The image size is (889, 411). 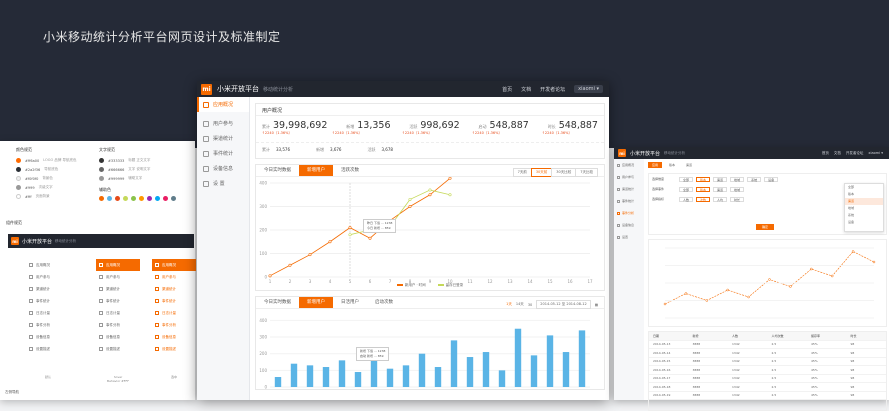 I want to click on tab-active-count: 活跃次数, so click(x=350, y=170).